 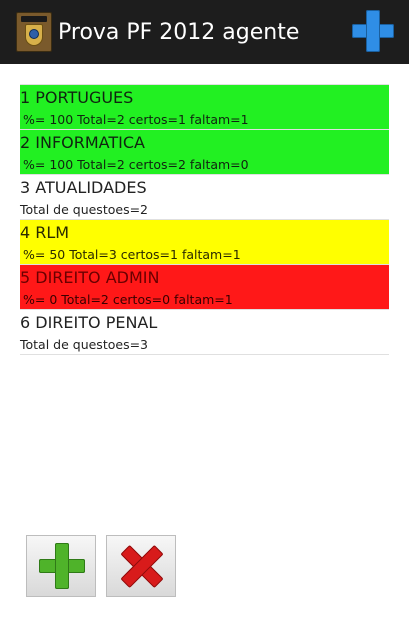 What do you see at coordinates (84, 209) in the screenshot?
I see `subject-stats: Total de questoes=2` at bounding box center [84, 209].